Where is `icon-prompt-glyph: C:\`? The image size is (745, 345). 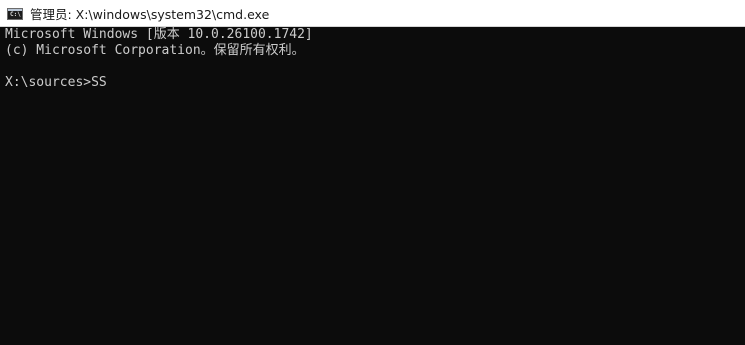
icon-prompt-glyph: C:\ is located at coordinates (15, 14).